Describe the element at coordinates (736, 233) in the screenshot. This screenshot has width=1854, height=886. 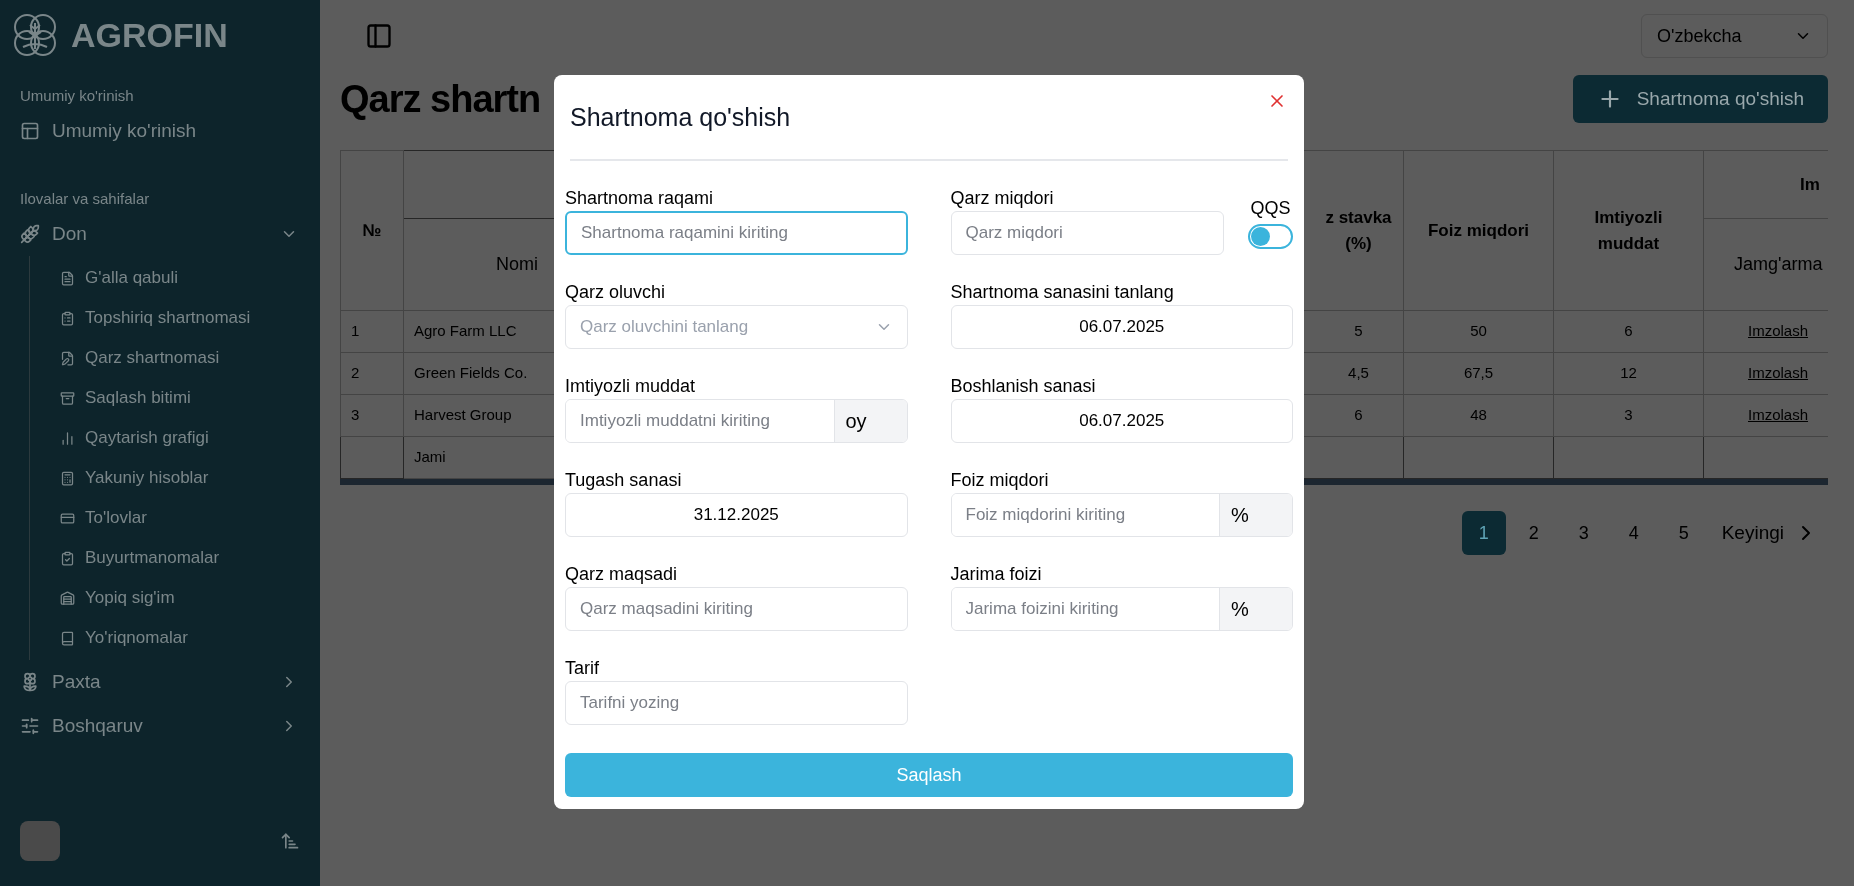
I see `text-field: Shartnoma raqamini kiriting` at that location.